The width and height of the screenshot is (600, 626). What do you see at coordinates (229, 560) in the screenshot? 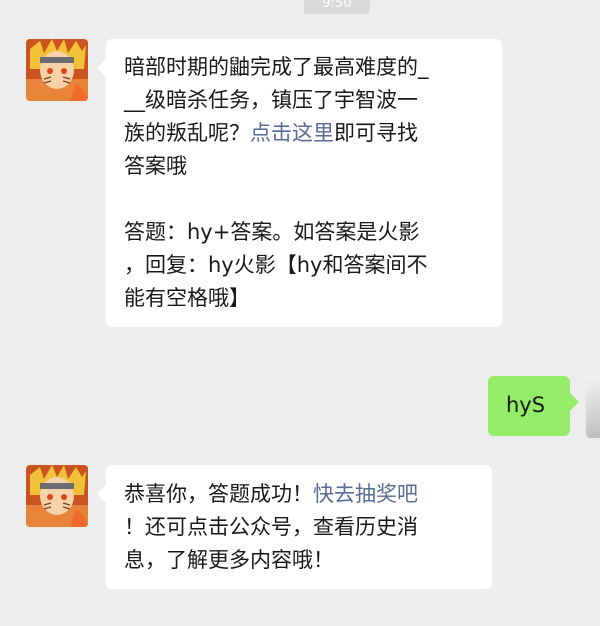
I see `success-text-line: 息，了解更多内容哦！` at bounding box center [229, 560].